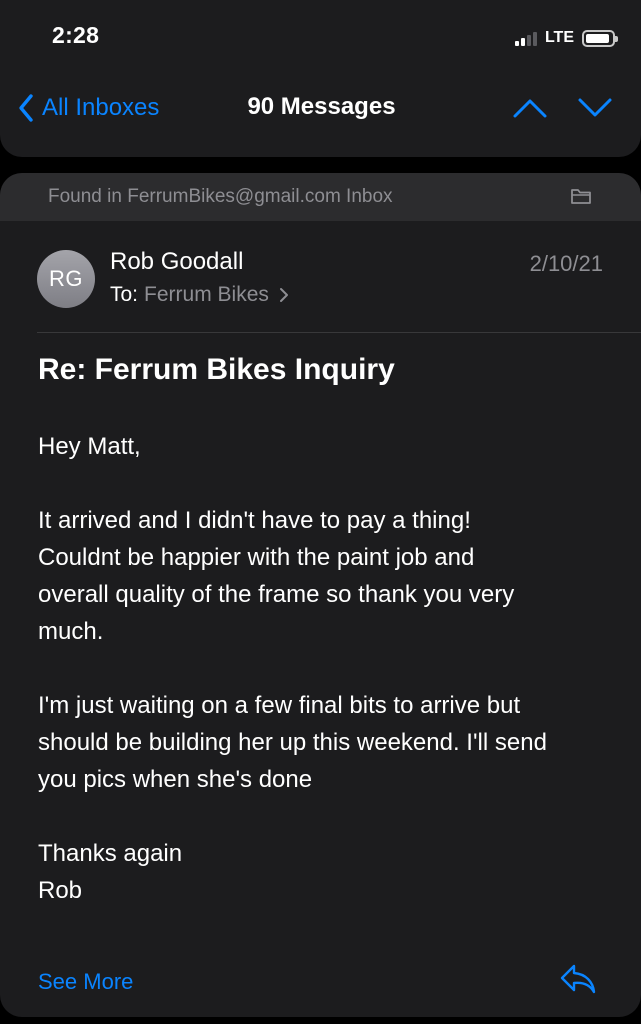 Image resolution: width=641 pixels, height=1024 pixels. What do you see at coordinates (566, 263) in the screenshot?
I see `email-date: 2/10/21` at bounding box center [566, 263].